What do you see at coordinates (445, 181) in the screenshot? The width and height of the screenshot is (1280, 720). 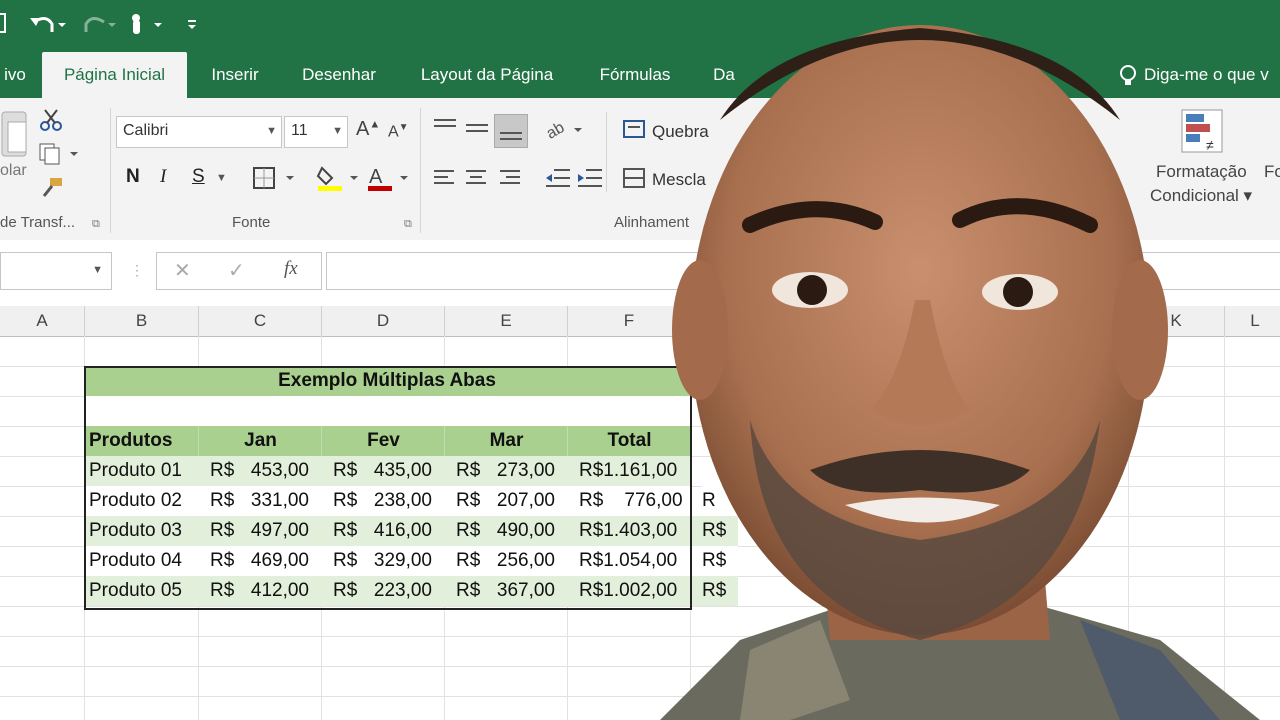 I see `align-left-icon` at bounding box center [445, 181].